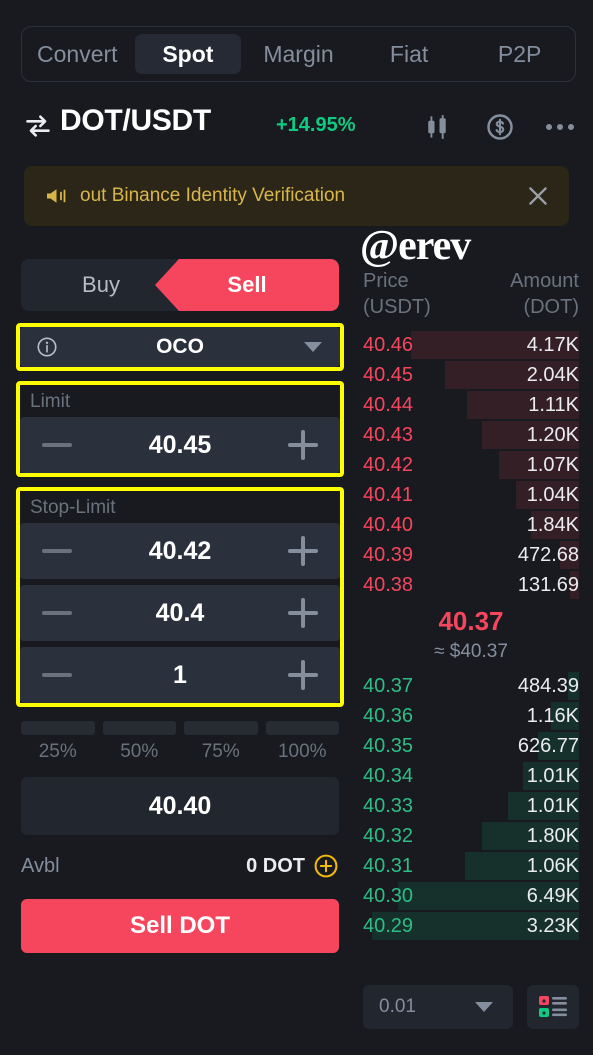 Image resolution: width=593 pixels, height=1055 pixels. I want to click on bid-row: 40.34 1.01K, so click(471, 776).